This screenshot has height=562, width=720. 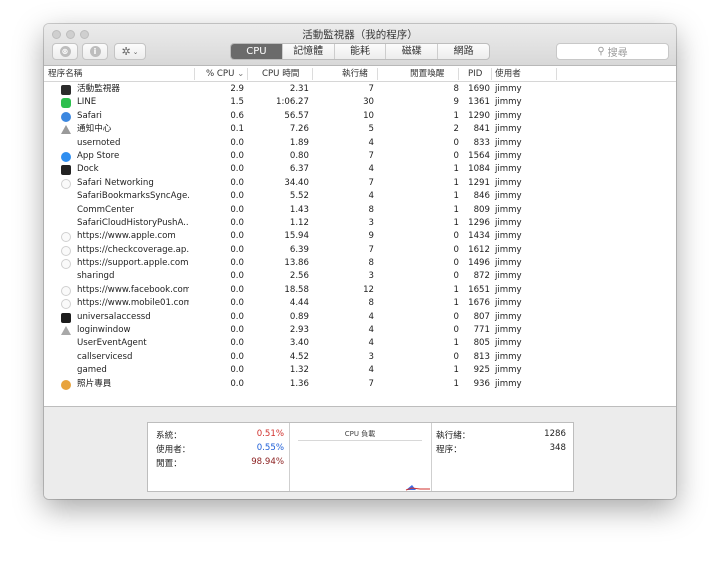 I want to click on tab-network: 網路, so click(x=463, y=51).